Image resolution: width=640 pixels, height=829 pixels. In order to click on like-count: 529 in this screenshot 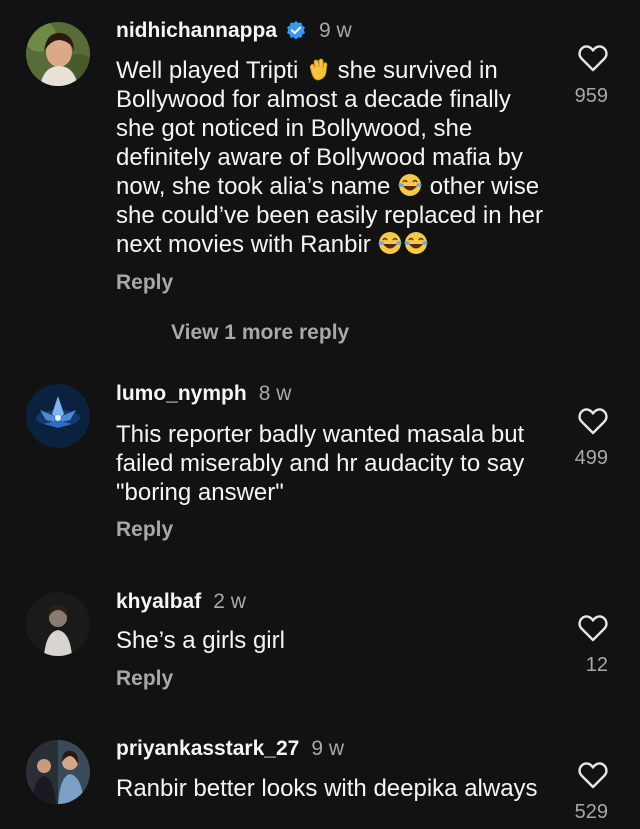, I will do `click(591, 812)`.